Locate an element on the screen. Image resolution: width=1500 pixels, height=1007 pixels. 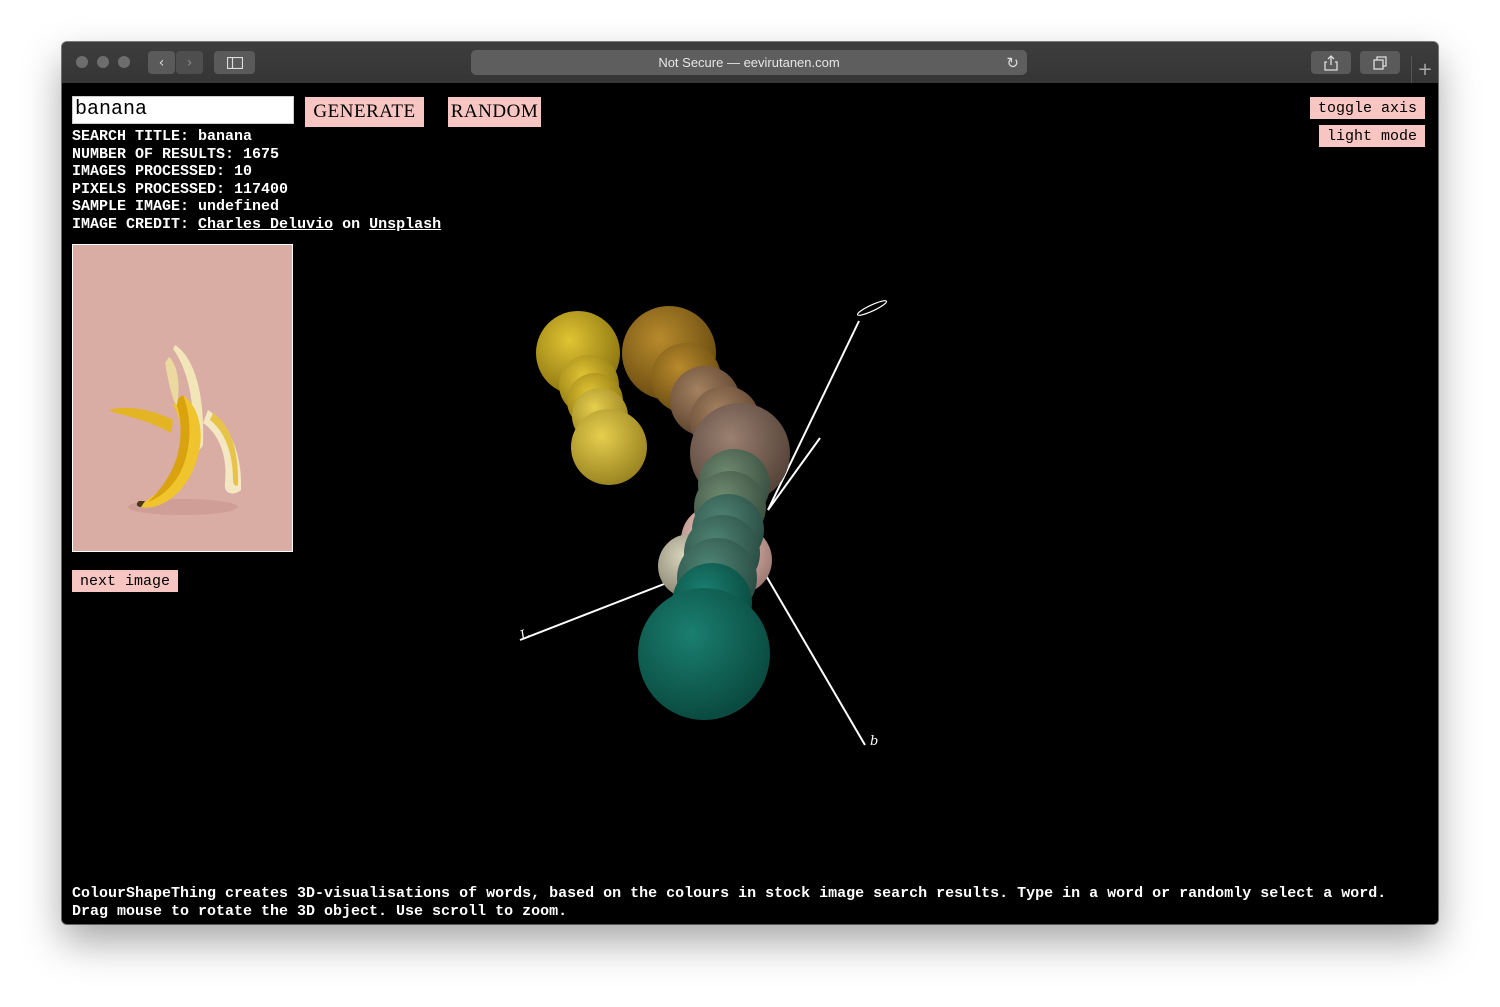
new-tab-button: + is located at coordinates (1424, 69).